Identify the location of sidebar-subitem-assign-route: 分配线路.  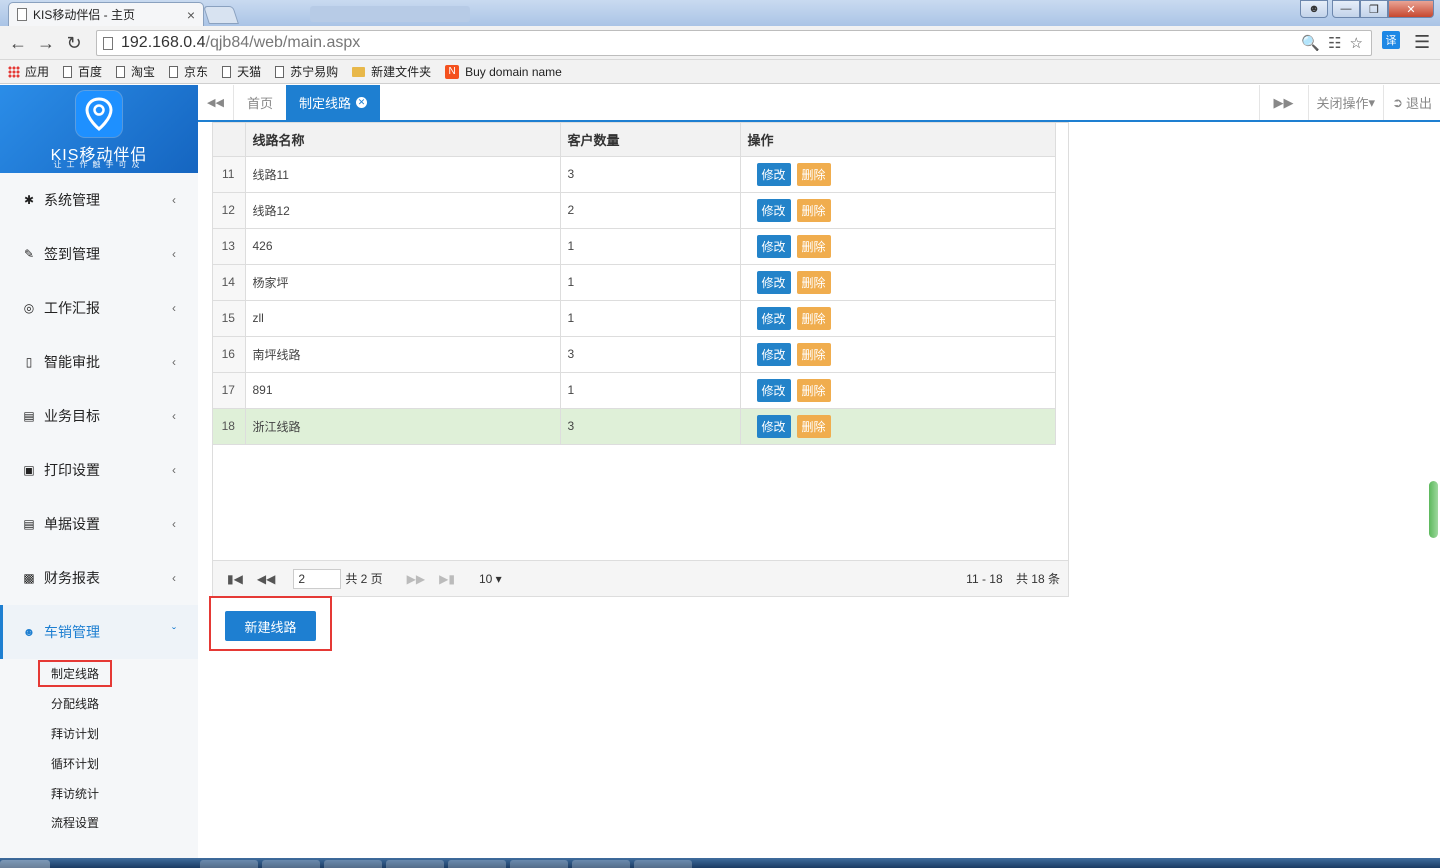
(99, 704).